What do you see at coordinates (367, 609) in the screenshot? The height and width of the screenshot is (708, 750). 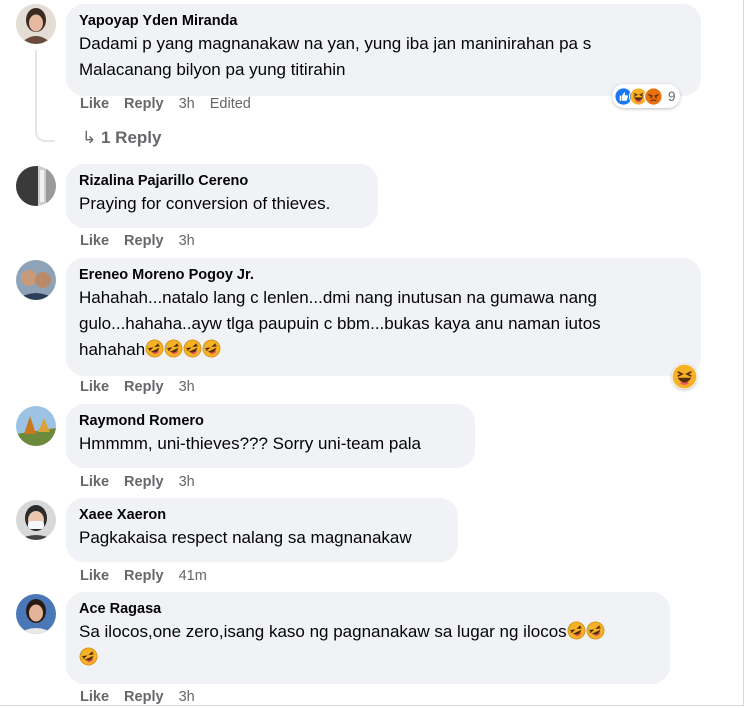 I see `comment-author: Ace Ragasa` at bounding box center [367, 609].